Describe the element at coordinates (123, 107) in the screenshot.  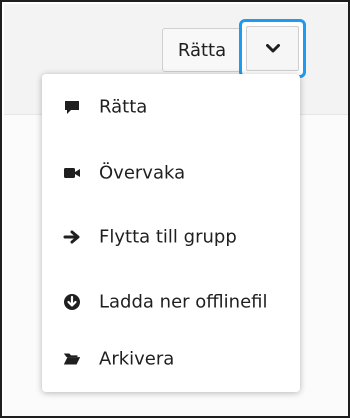
I see `menu-item-label: Rätta` at that location.